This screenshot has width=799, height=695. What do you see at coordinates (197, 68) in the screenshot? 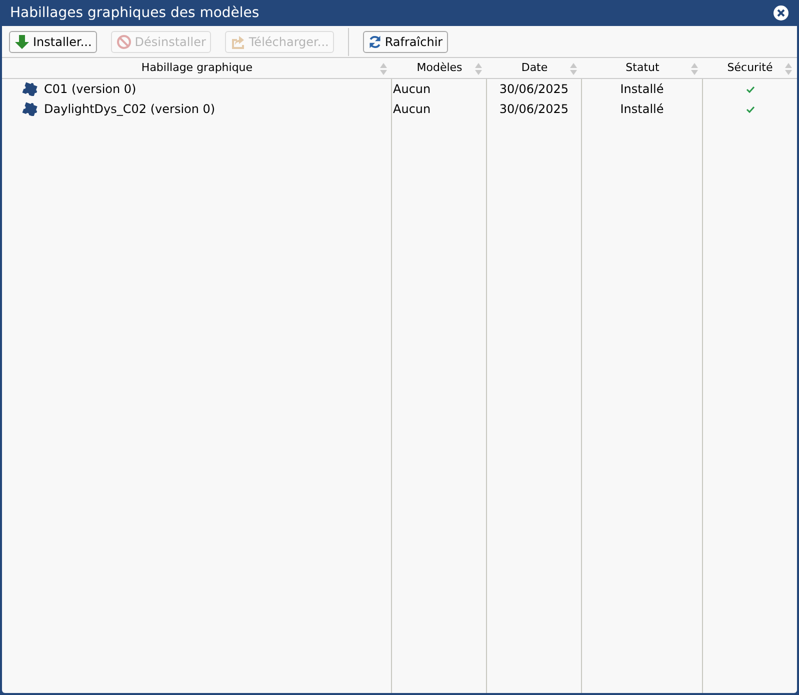
I see `column-header: Habillage graphique` at bounding box center [197, 68].